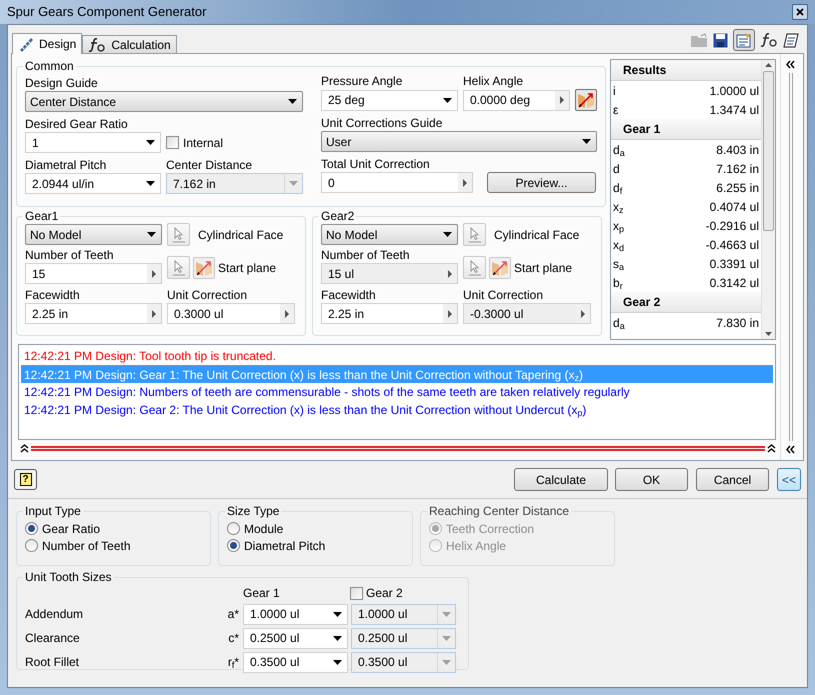 Image resolution: width=815 pixels, height=695 pixels. What do you see at coordinates (52, 662) in the screenshot?
I see `row-label: Root Fillet` at bounding box center [52, 662].